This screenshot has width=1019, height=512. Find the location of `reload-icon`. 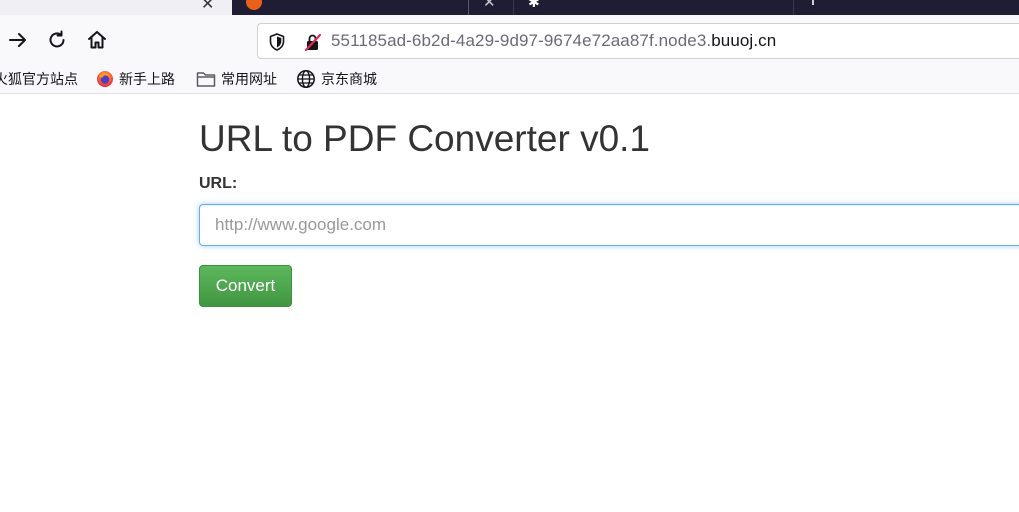

reload-icon is located at coordinates (57, 39).